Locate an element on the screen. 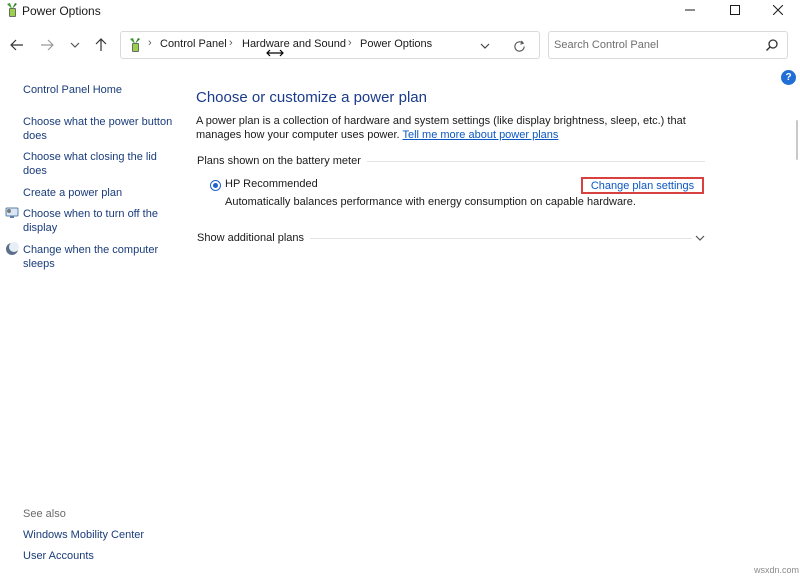  window-title: Power Options is located at coordinates (61, 11).